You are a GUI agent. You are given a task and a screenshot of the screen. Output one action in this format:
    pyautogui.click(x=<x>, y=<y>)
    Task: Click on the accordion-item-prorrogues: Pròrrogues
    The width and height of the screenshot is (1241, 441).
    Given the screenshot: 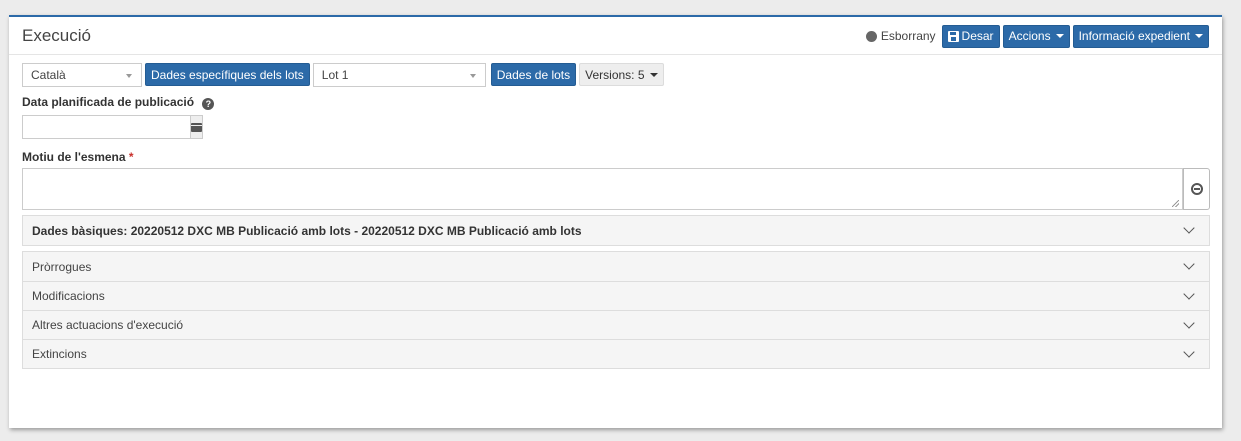 What is the action you would take?
    pyautogui.click(x=616, y=266)
    